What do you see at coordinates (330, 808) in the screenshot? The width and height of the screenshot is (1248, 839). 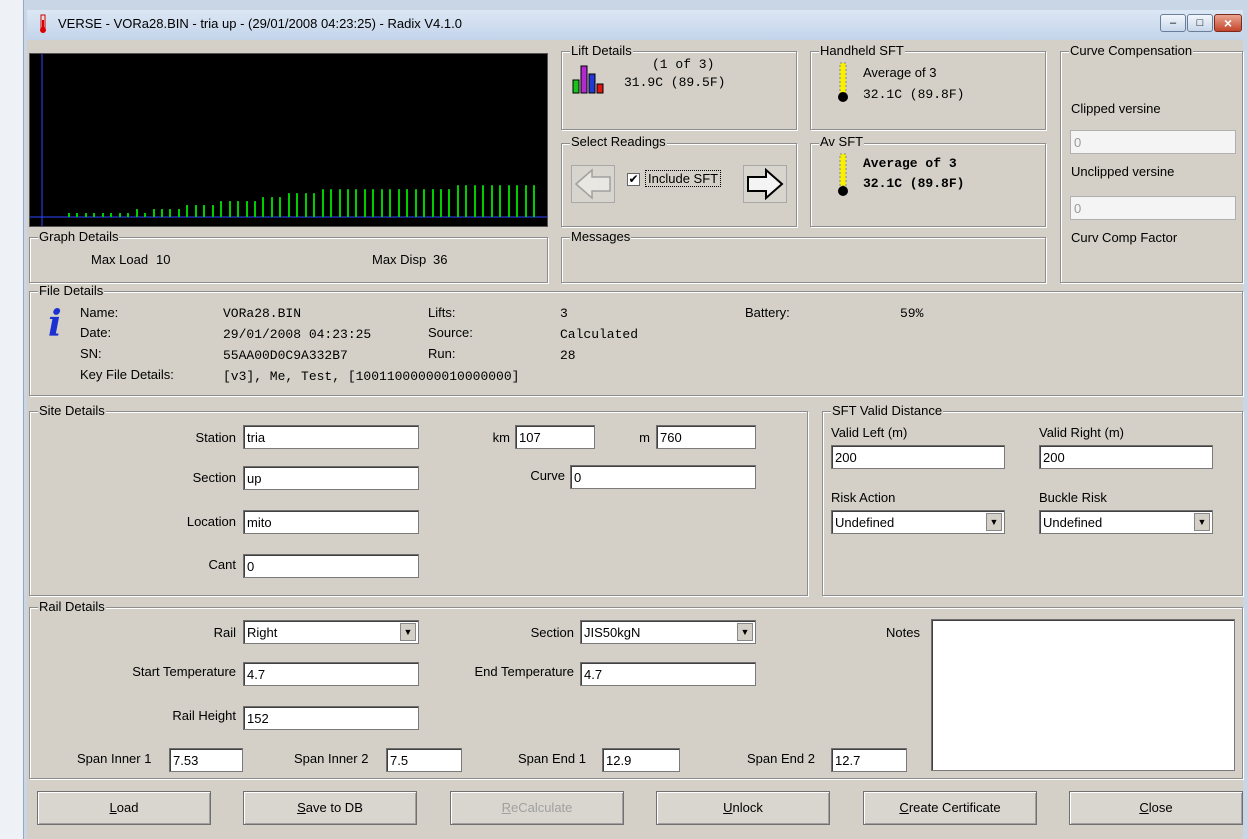 I see `save-to-db-button: Save to DB` at bounding box center [330, 808].